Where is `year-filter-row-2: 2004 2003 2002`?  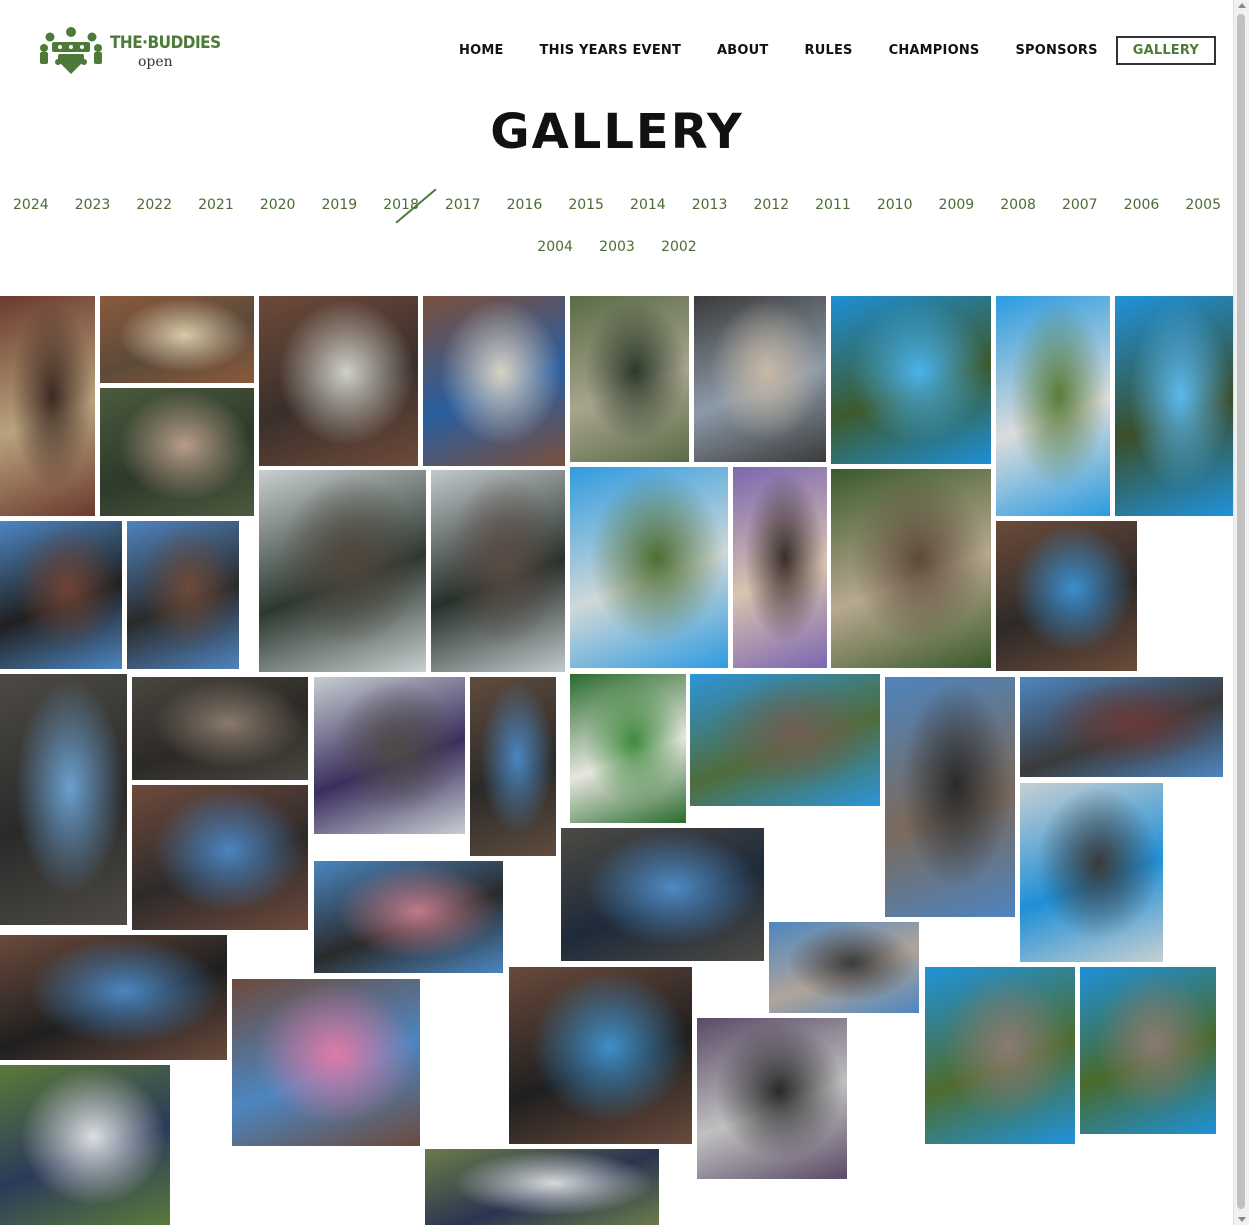
year-filter-row-2: 2004 2003 2002 is located at coordinates (617, 247).